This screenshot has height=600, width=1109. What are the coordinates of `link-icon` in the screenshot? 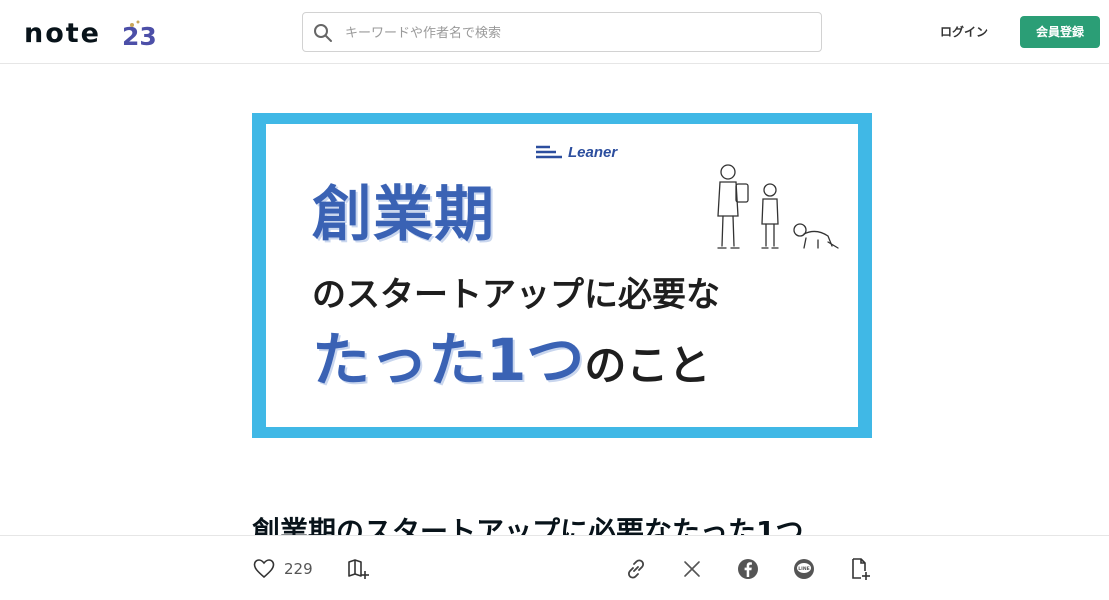 It's located at (636, 569).